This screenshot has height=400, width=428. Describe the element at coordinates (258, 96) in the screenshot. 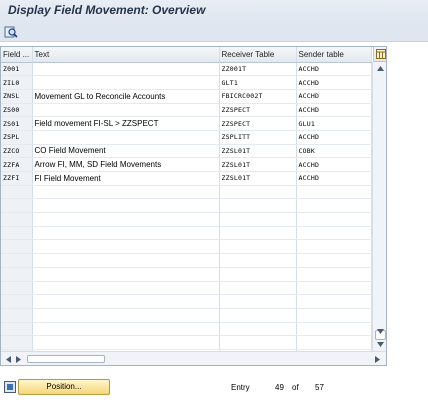

I see `cell-receiver-table: FBICRC002T` at that location.